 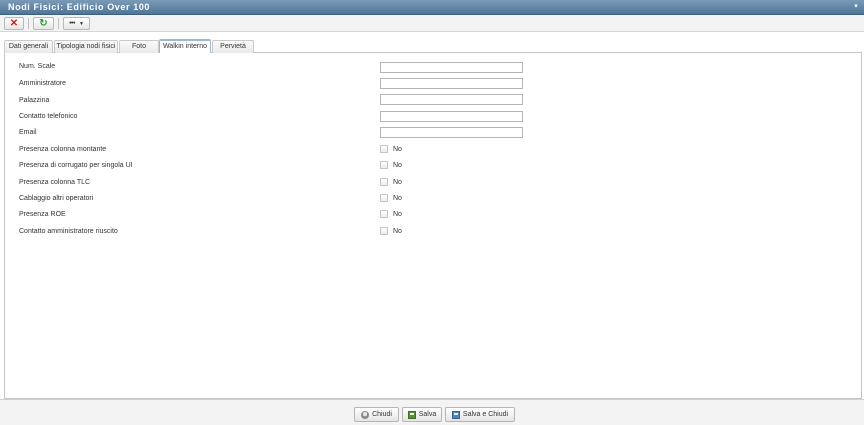 I want to click on refresh-button: ↻, so click(x=43, y=23).